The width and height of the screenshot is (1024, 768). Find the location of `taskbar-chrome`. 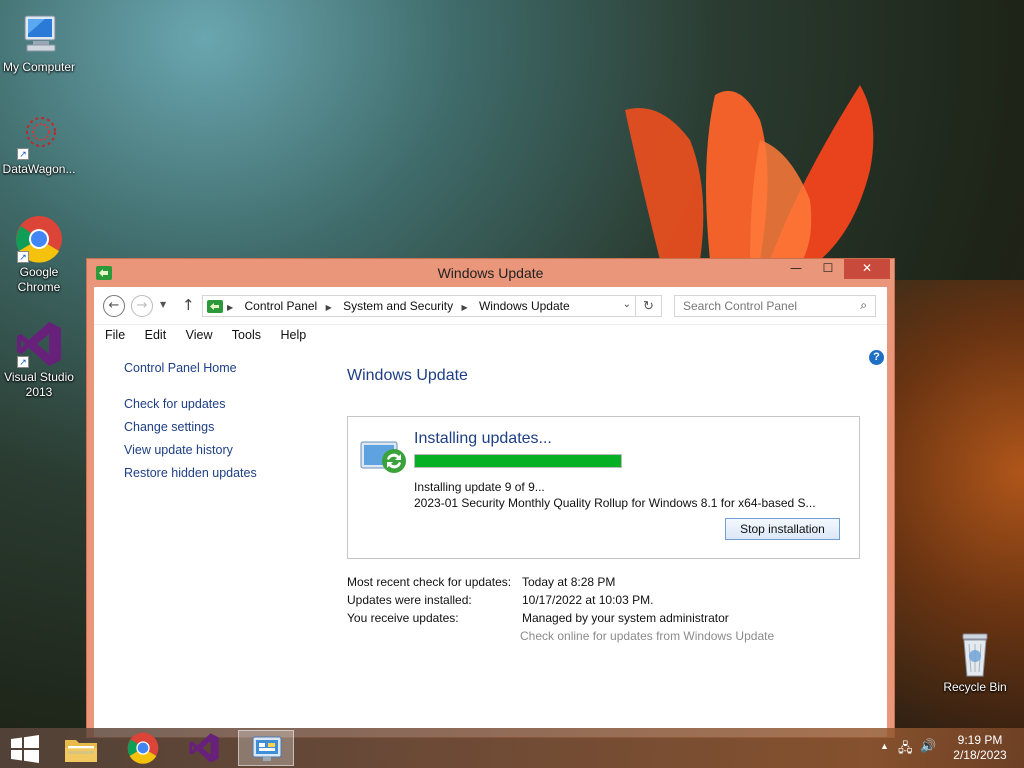

taskbar-chrome is located at coordinates (143, 748).